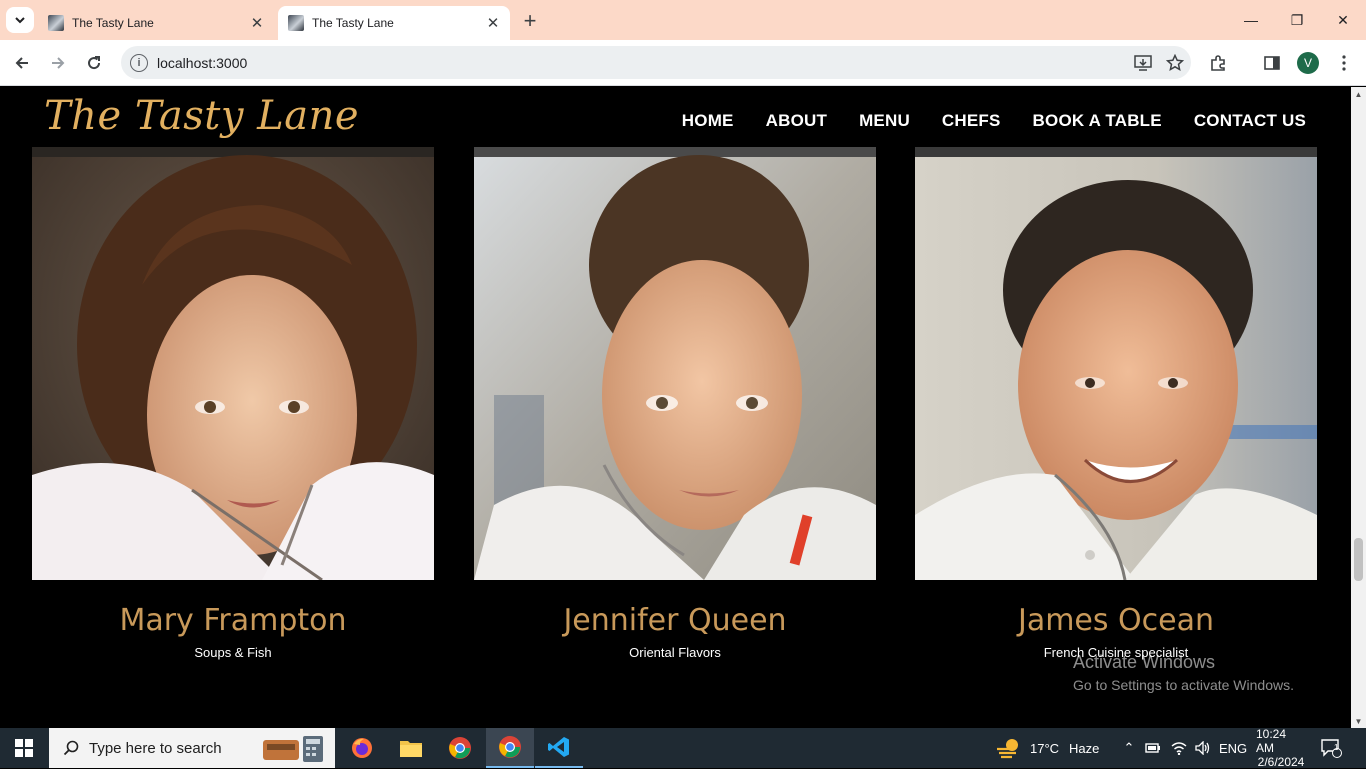 This screenshot has width=1366, height=769. Describe the element at coordinates (139, 62) in the screenshot. I see `site-info-icon: i` at that location.